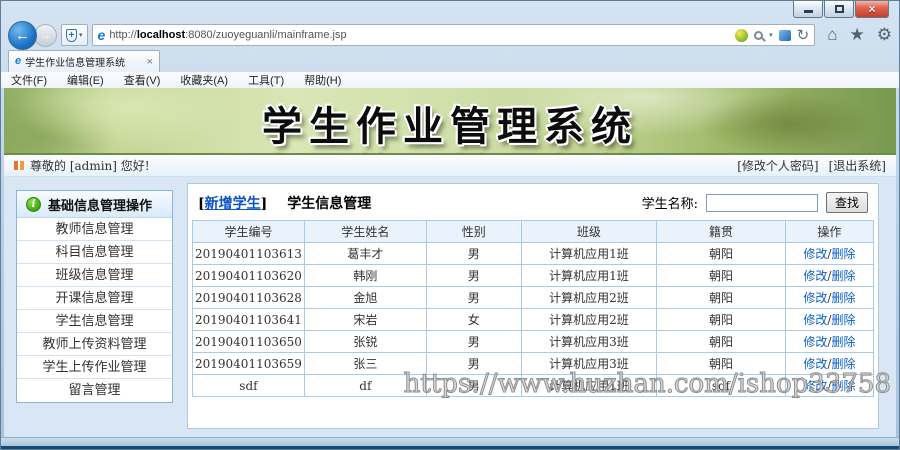 The height and width of the screenshot is (450, 900). I want to click on table-row: 20190401103641 宋岩女计算机应用2班 朝阳 修改/删除, so click(533, 319).